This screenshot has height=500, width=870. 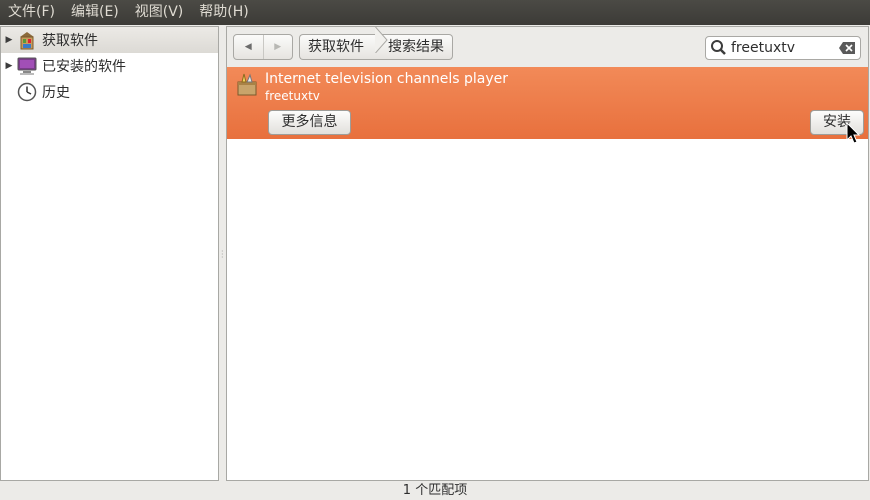 What do you see at coordinates (70, 41) in the screenshot?
I see `sidebar-item-label: 获取软件` at bounding box center [70, 41].